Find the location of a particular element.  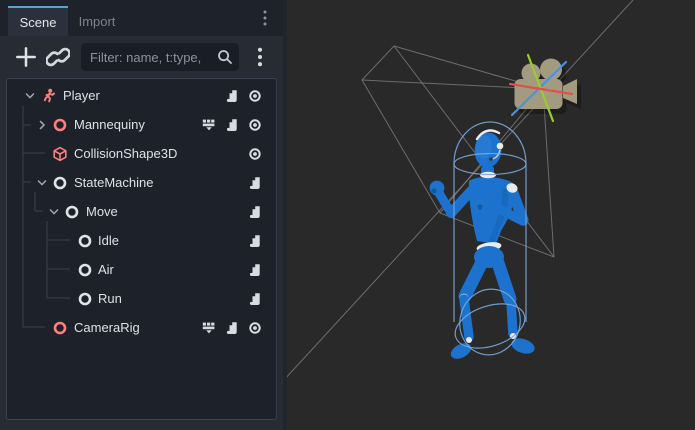

node-label: Air is located at coordinates (106, 269).